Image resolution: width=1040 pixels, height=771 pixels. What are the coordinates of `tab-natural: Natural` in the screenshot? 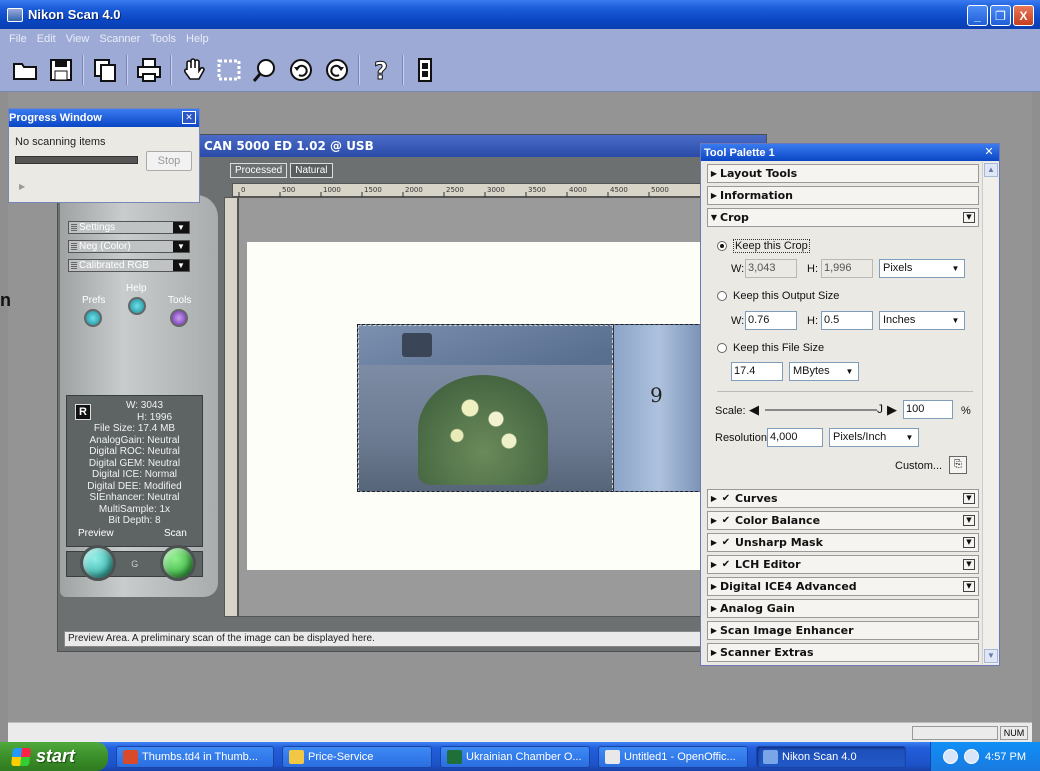 It's located at (311, 170).